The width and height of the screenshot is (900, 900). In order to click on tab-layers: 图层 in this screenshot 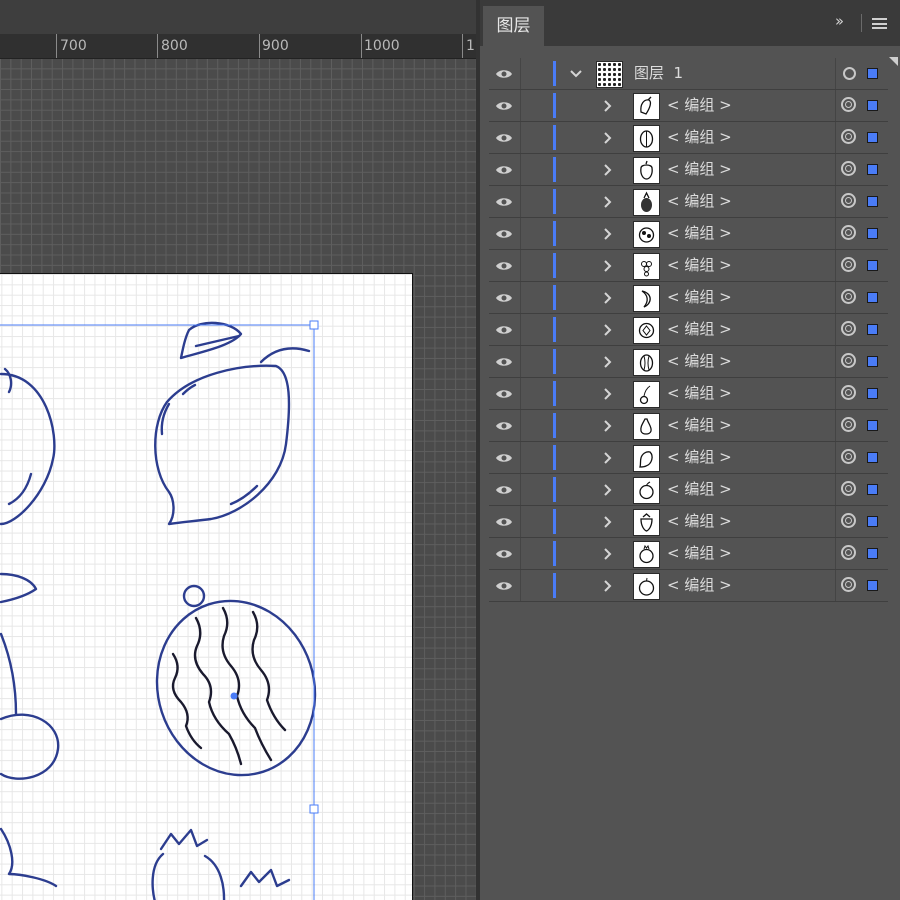, I will do `click(513, 26)`.